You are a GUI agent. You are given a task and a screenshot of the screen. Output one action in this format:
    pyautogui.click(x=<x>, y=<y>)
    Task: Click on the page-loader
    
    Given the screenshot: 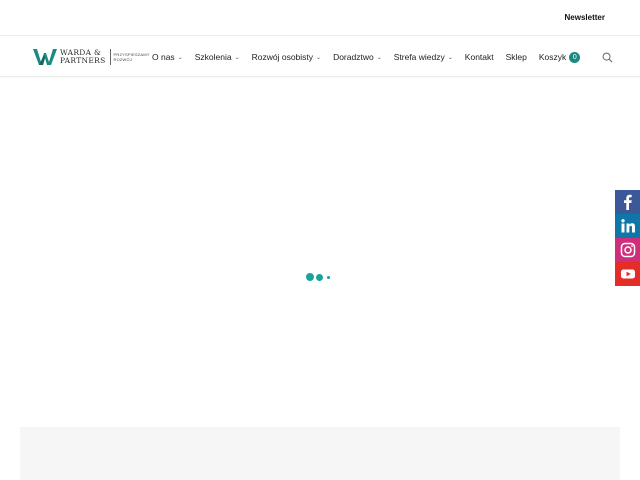 What is the action you would take?
    pyautogui.click(x=319, y=277)
    